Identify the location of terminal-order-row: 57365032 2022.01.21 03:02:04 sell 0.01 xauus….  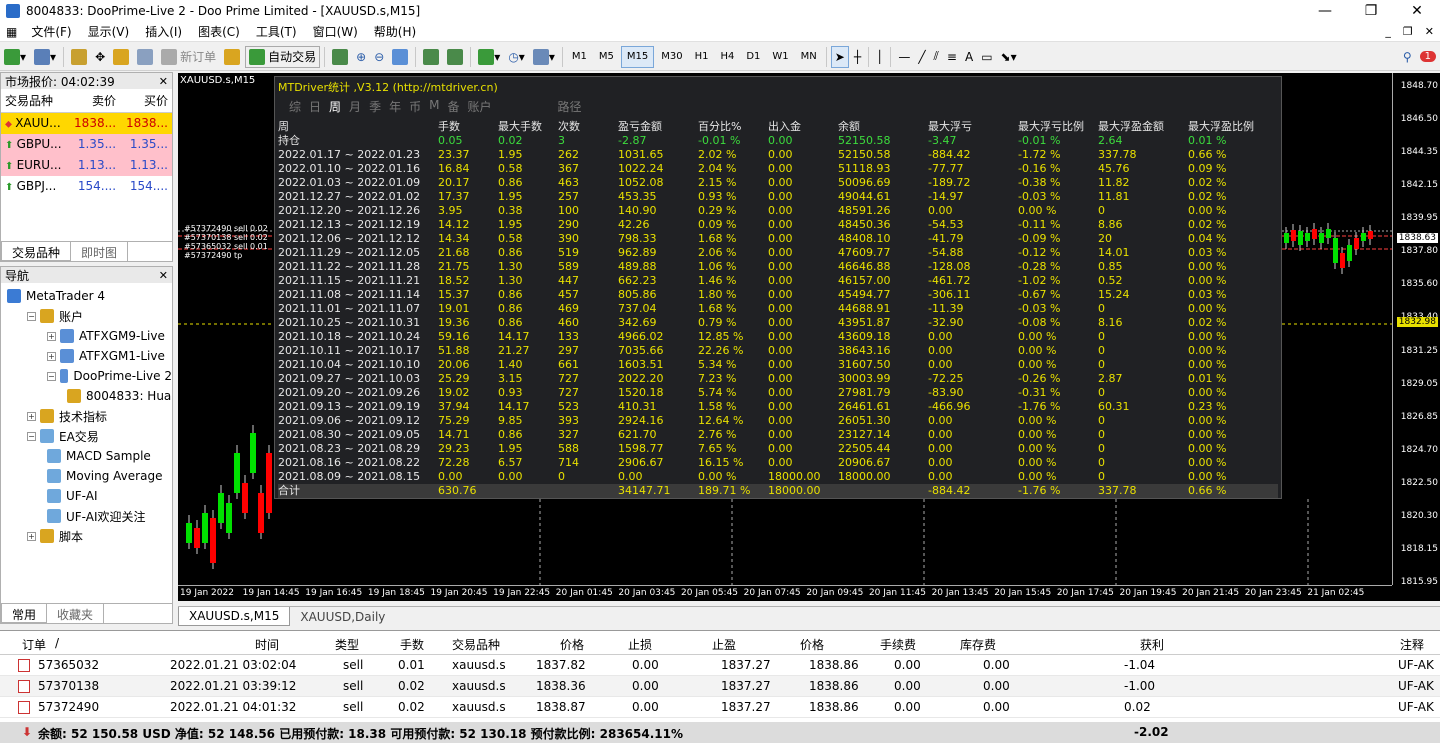
(720, 665).